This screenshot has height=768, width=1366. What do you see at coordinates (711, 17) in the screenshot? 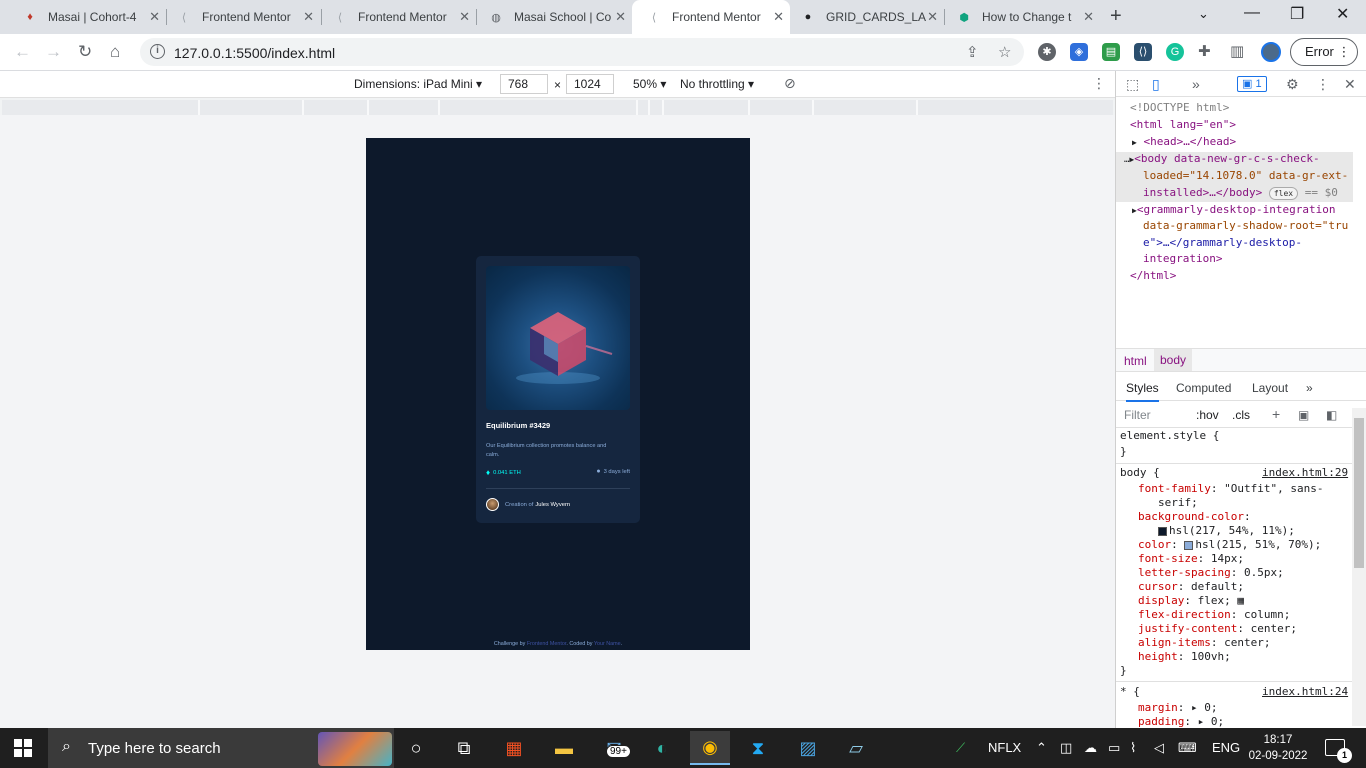
I see `tab-frontend-mentor-active: ⟨ Frontend Mentor ✕` at bounding box center [711, 17].